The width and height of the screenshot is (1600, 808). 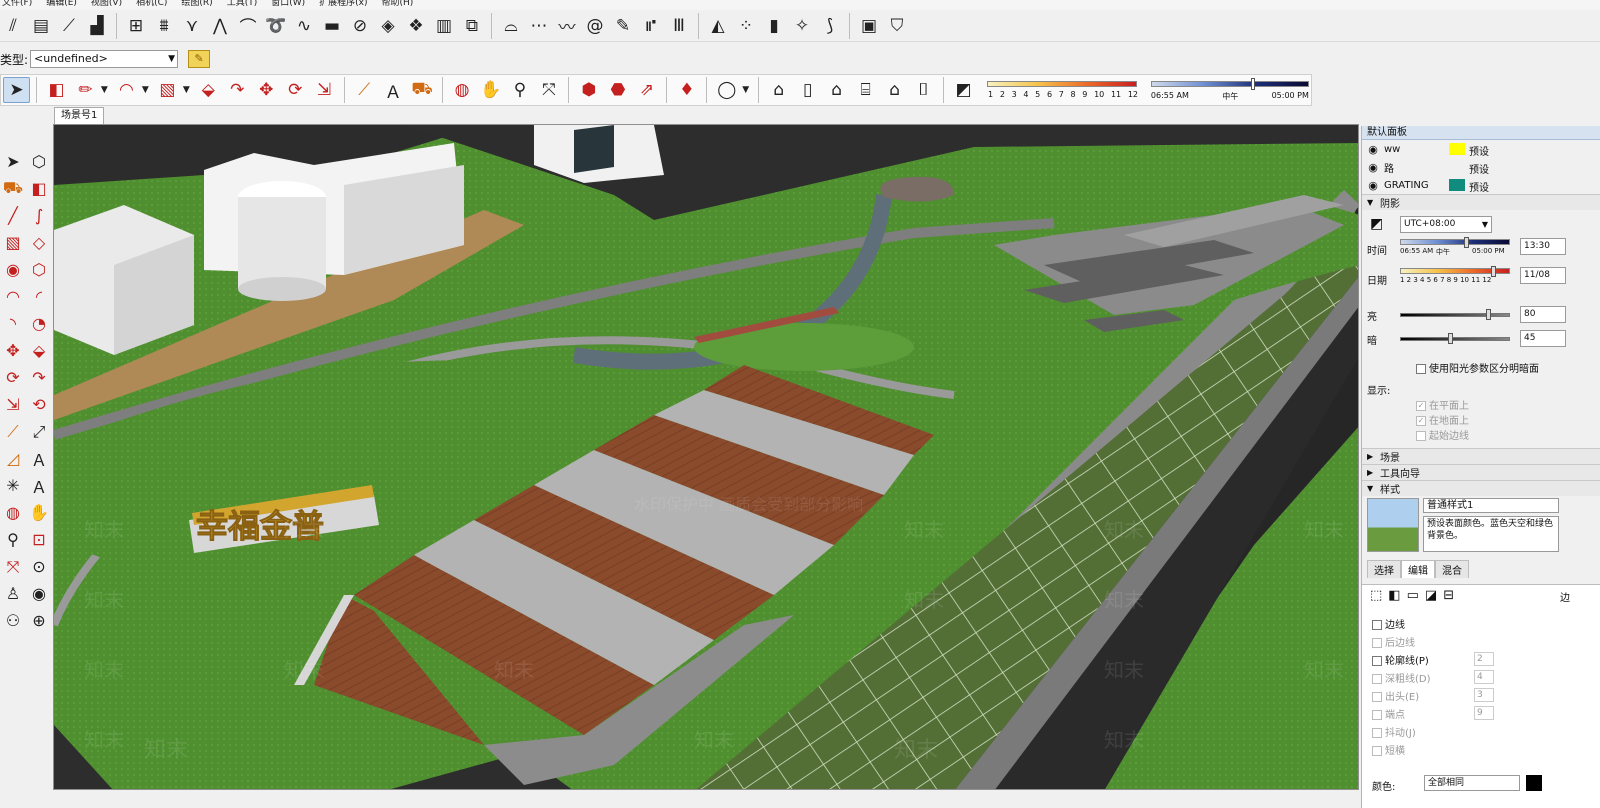 I want to click on tab-mix: 混合, so click(x=1452, y=569).